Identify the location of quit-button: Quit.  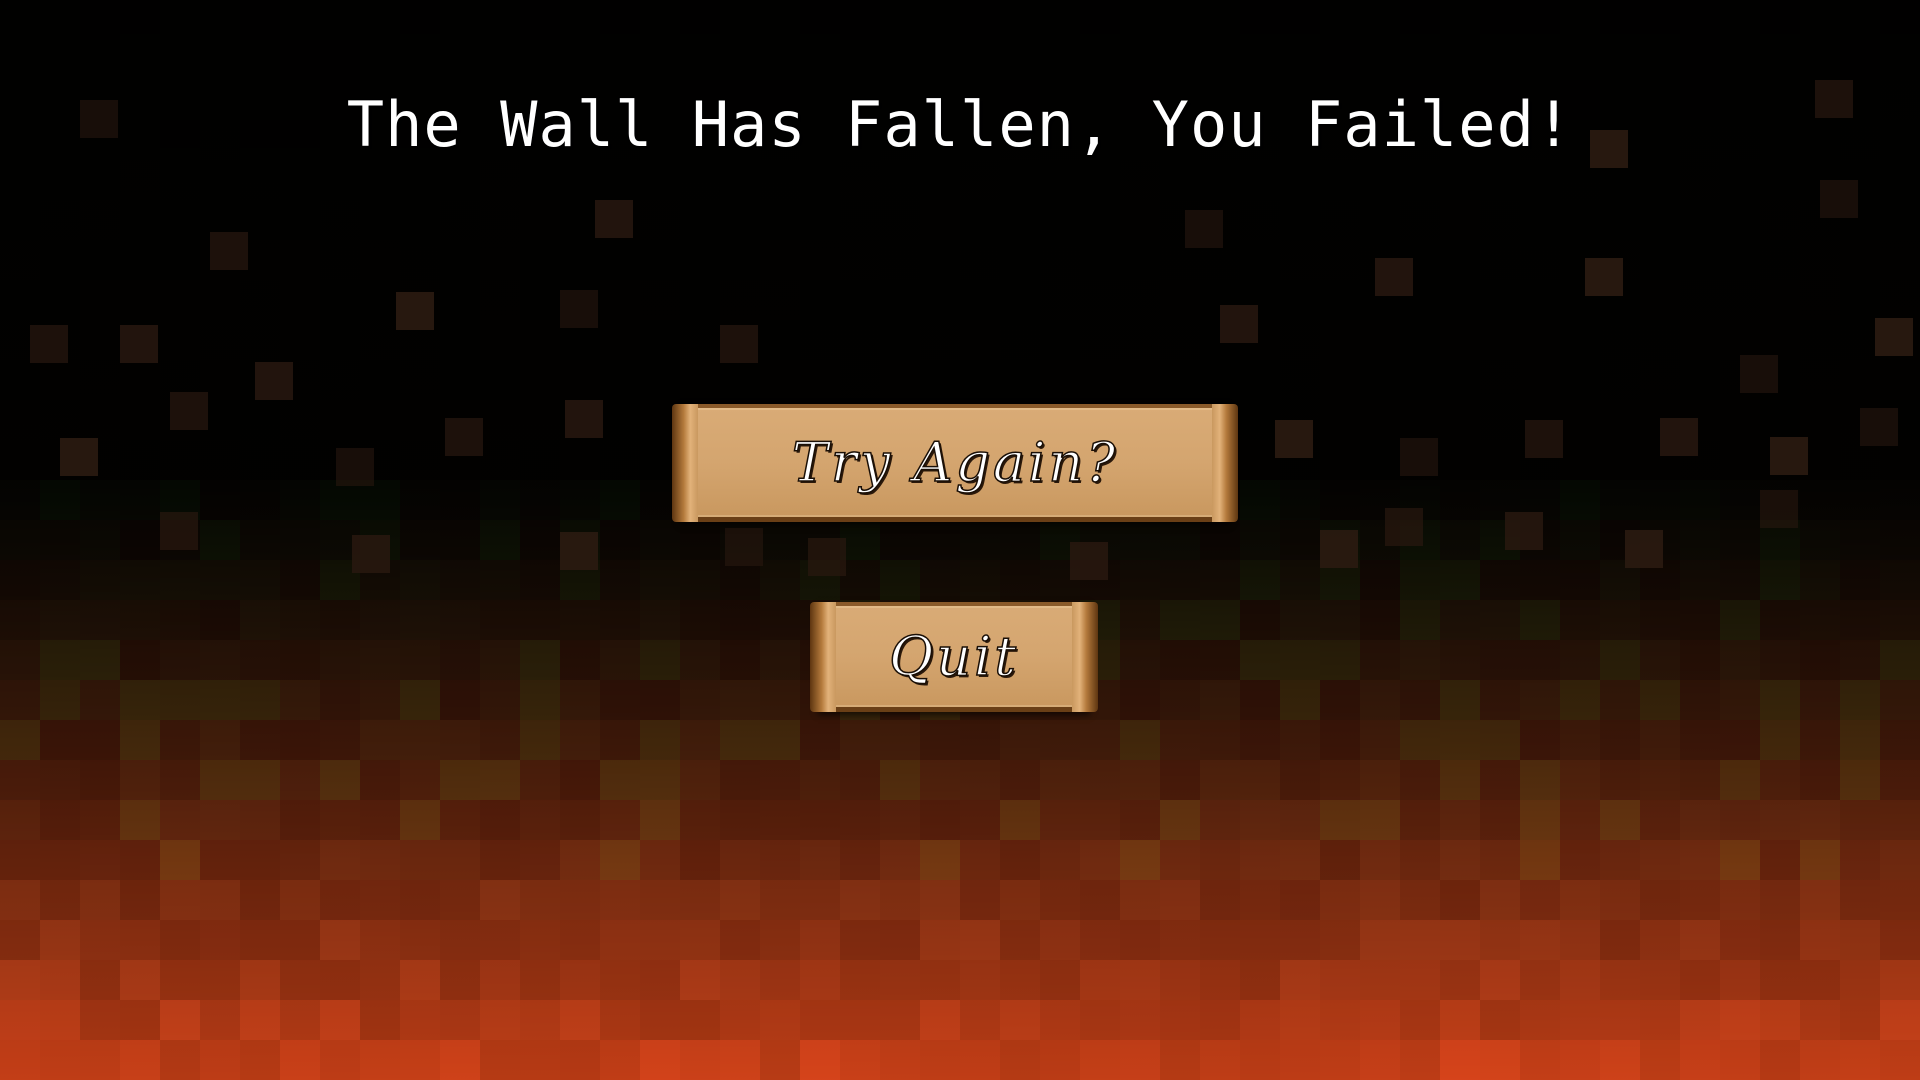
(954, 657).